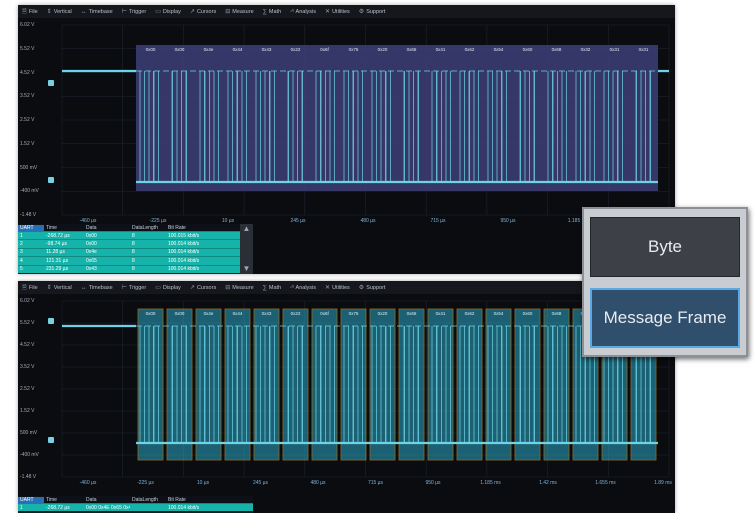  What do you see at coordinates (665, 318) in the screenshot?
I see `message-frame-button: Message Frame` at bounding box center [665, 318].